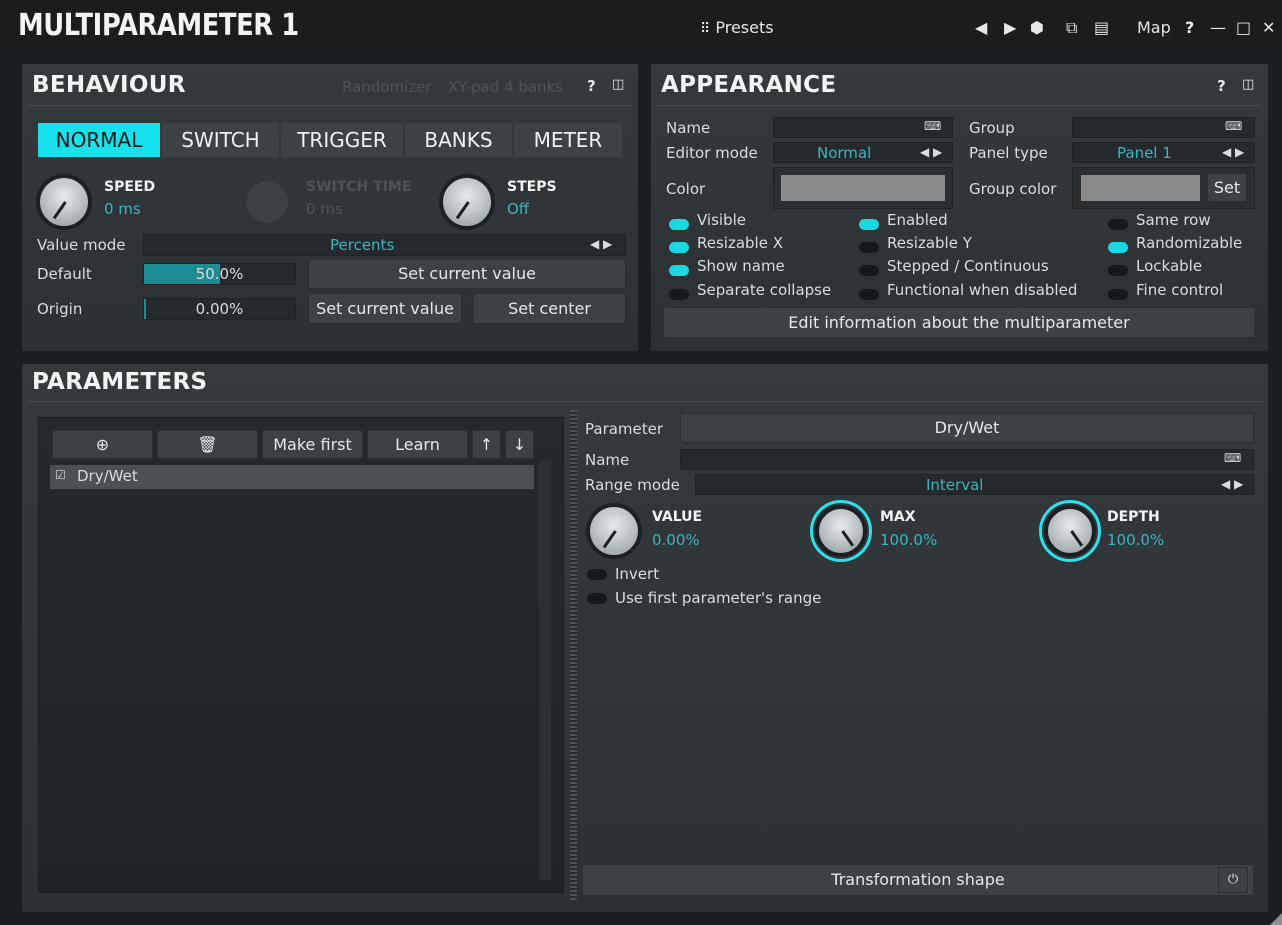 The height and width of the screenshot is (925, 1282). What do you see at coordinates (342, 140) in the screenshot?
I see `tab-trigger: TRIGGER` at bounding box center [342, 140].